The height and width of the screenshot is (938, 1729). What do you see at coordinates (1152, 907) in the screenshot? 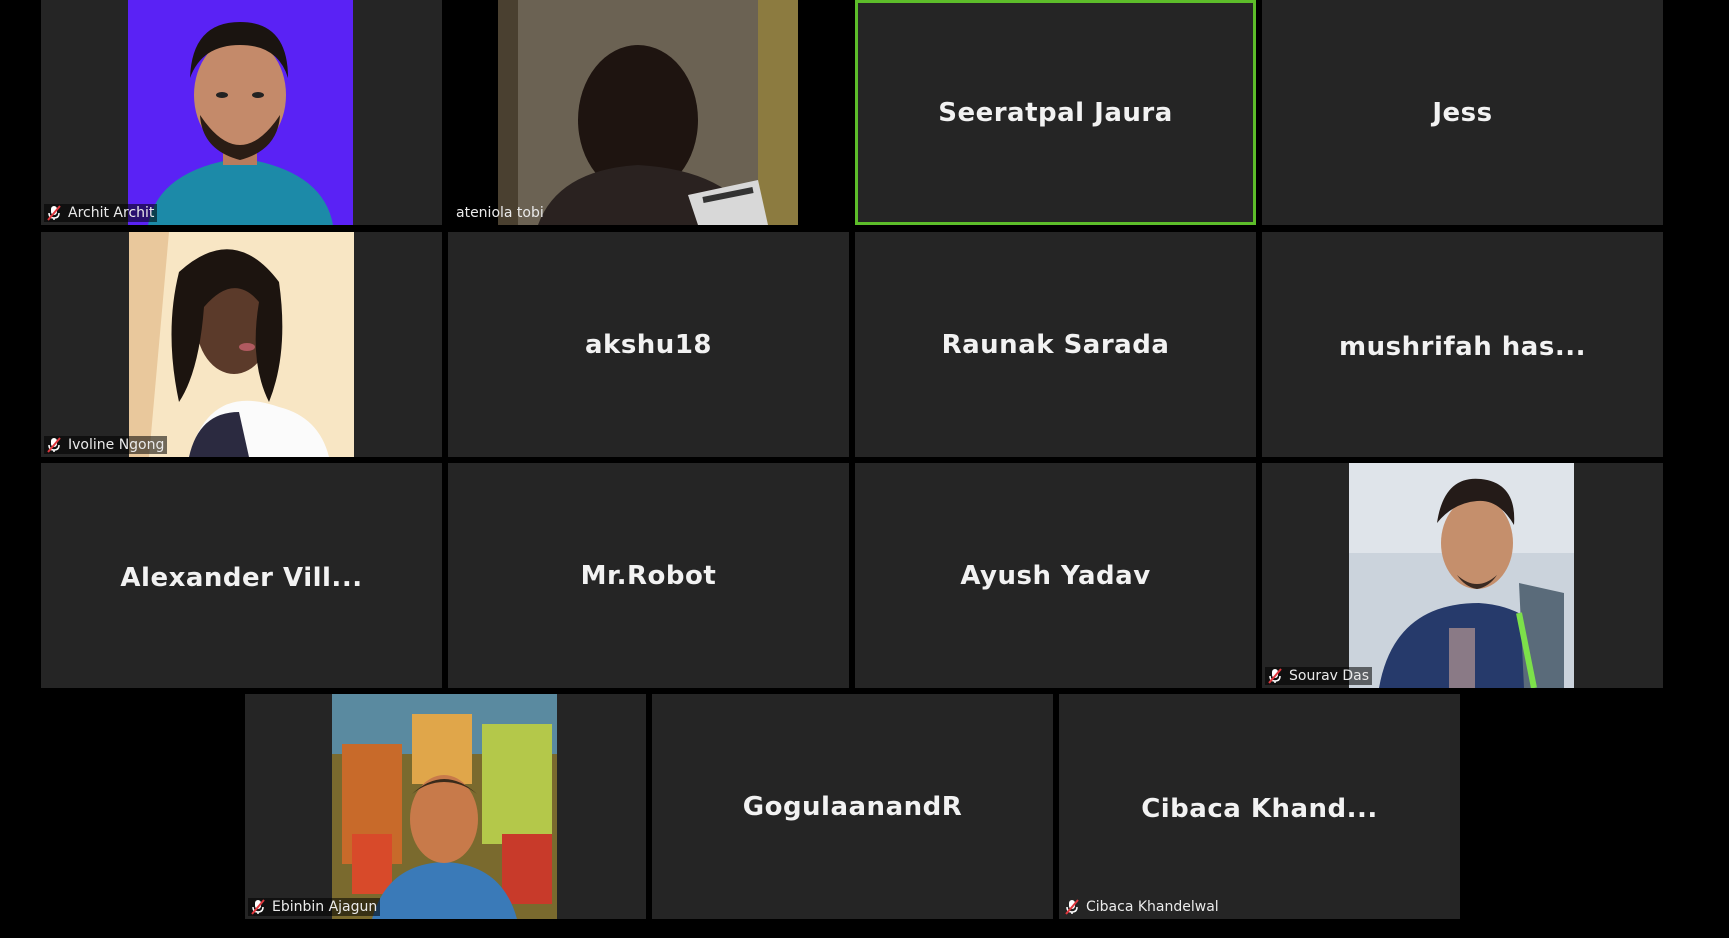
I see `participant-name: Cibaca Khandelwal` at bounding box center [1152, 907].